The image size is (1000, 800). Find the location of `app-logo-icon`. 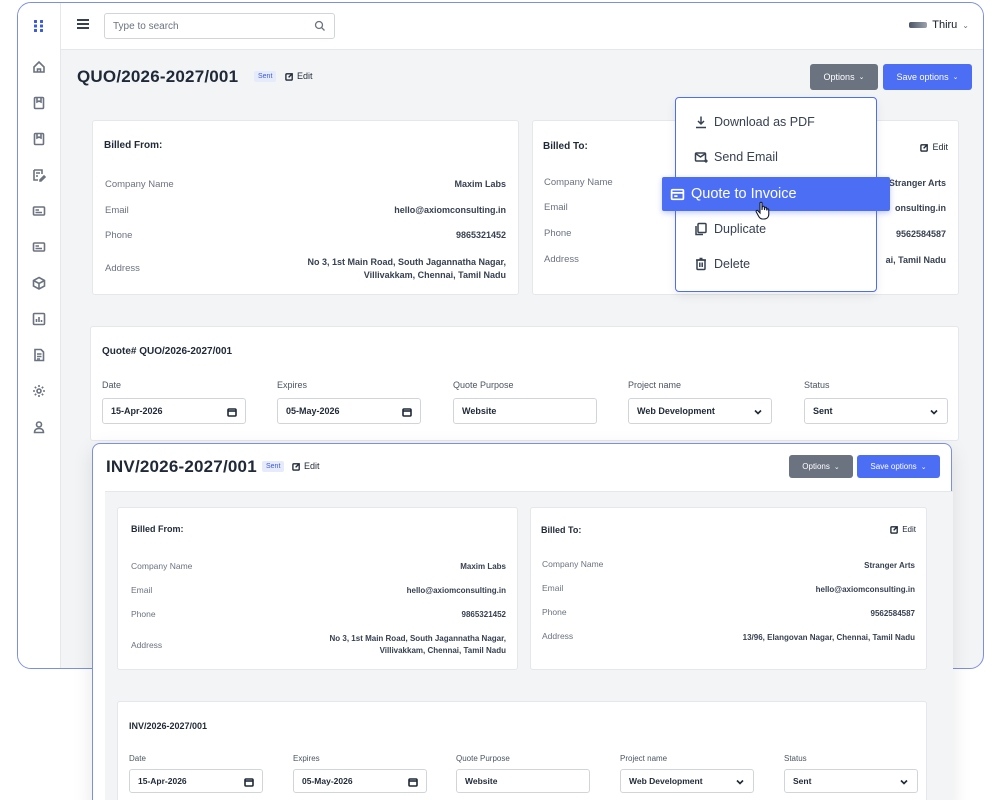

app-logo-icon is located at coordinates (39, 26).